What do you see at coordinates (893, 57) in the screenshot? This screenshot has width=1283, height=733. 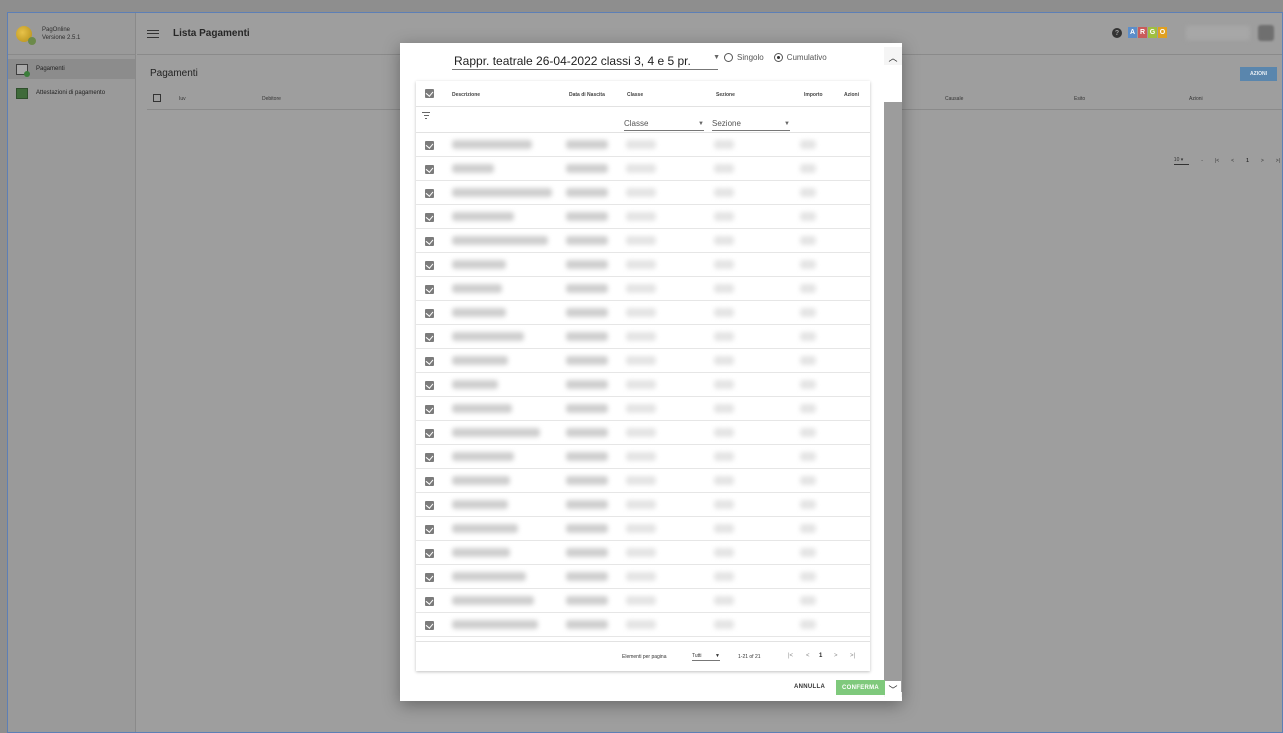 I see `scroll-up-icon: ︿` at bounding box center [893, 57].